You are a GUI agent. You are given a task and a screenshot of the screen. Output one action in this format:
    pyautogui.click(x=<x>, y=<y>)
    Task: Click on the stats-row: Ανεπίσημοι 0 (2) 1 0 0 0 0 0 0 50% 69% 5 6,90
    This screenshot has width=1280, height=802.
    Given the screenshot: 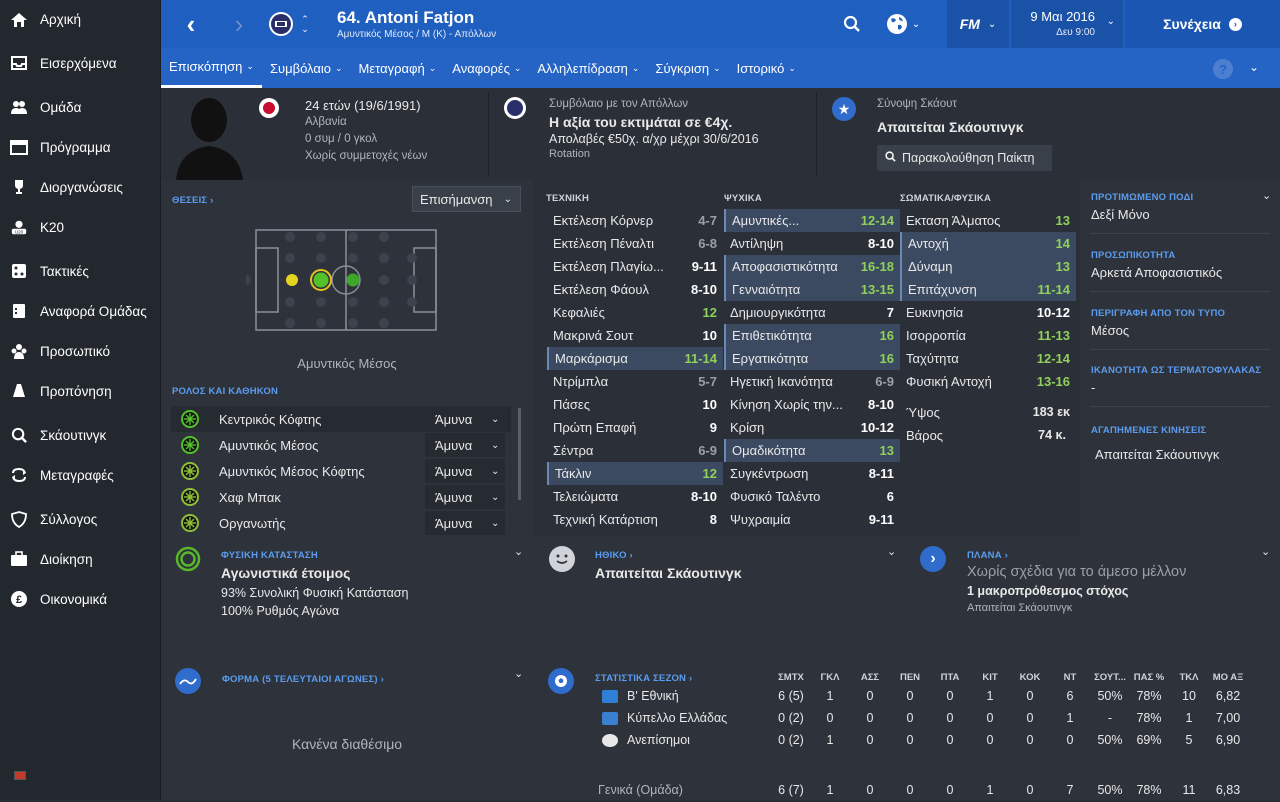 What is the action you would take?
    pyautogui.click(x=907, y=741)
    